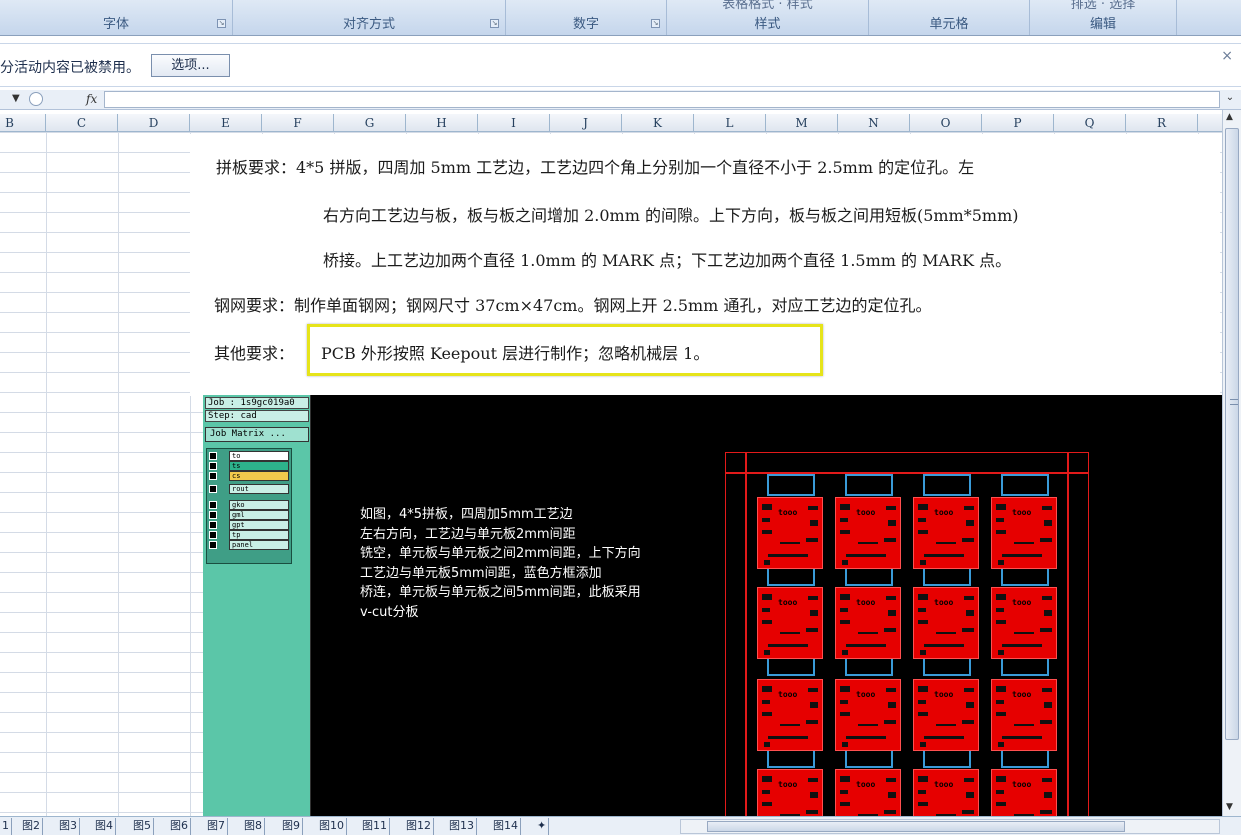 The image size is (1241, 835). Describe the element at coordinates (250, 466) in the screenshot. I see `layer-item: ts` at that location.